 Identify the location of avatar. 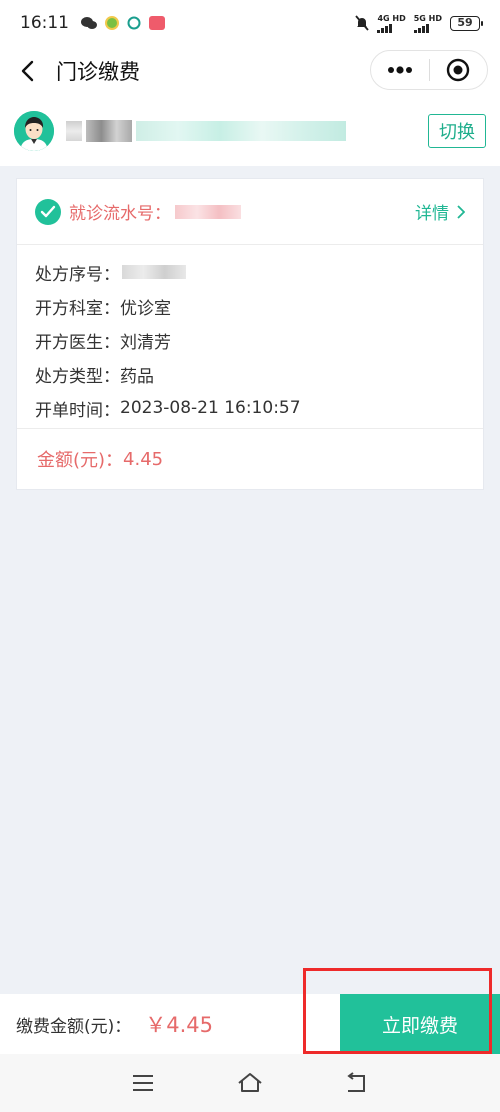
(34, 131).